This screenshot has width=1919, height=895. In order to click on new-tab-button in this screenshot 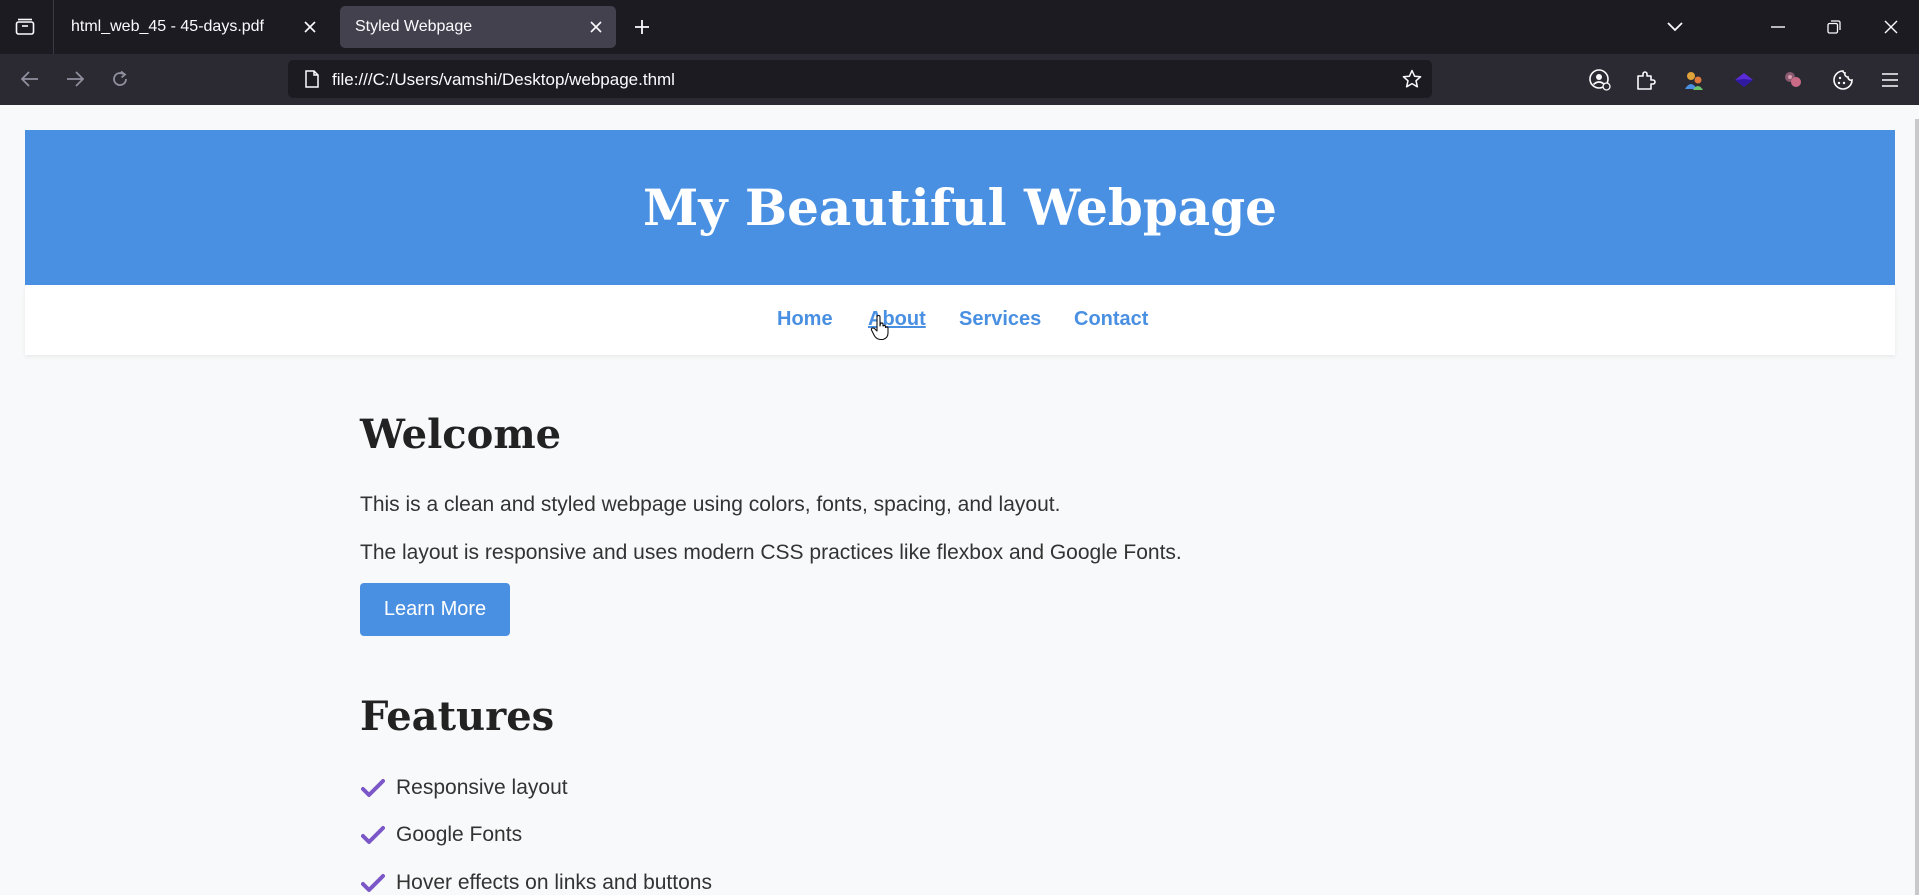, I will do `click(642, 27)`.